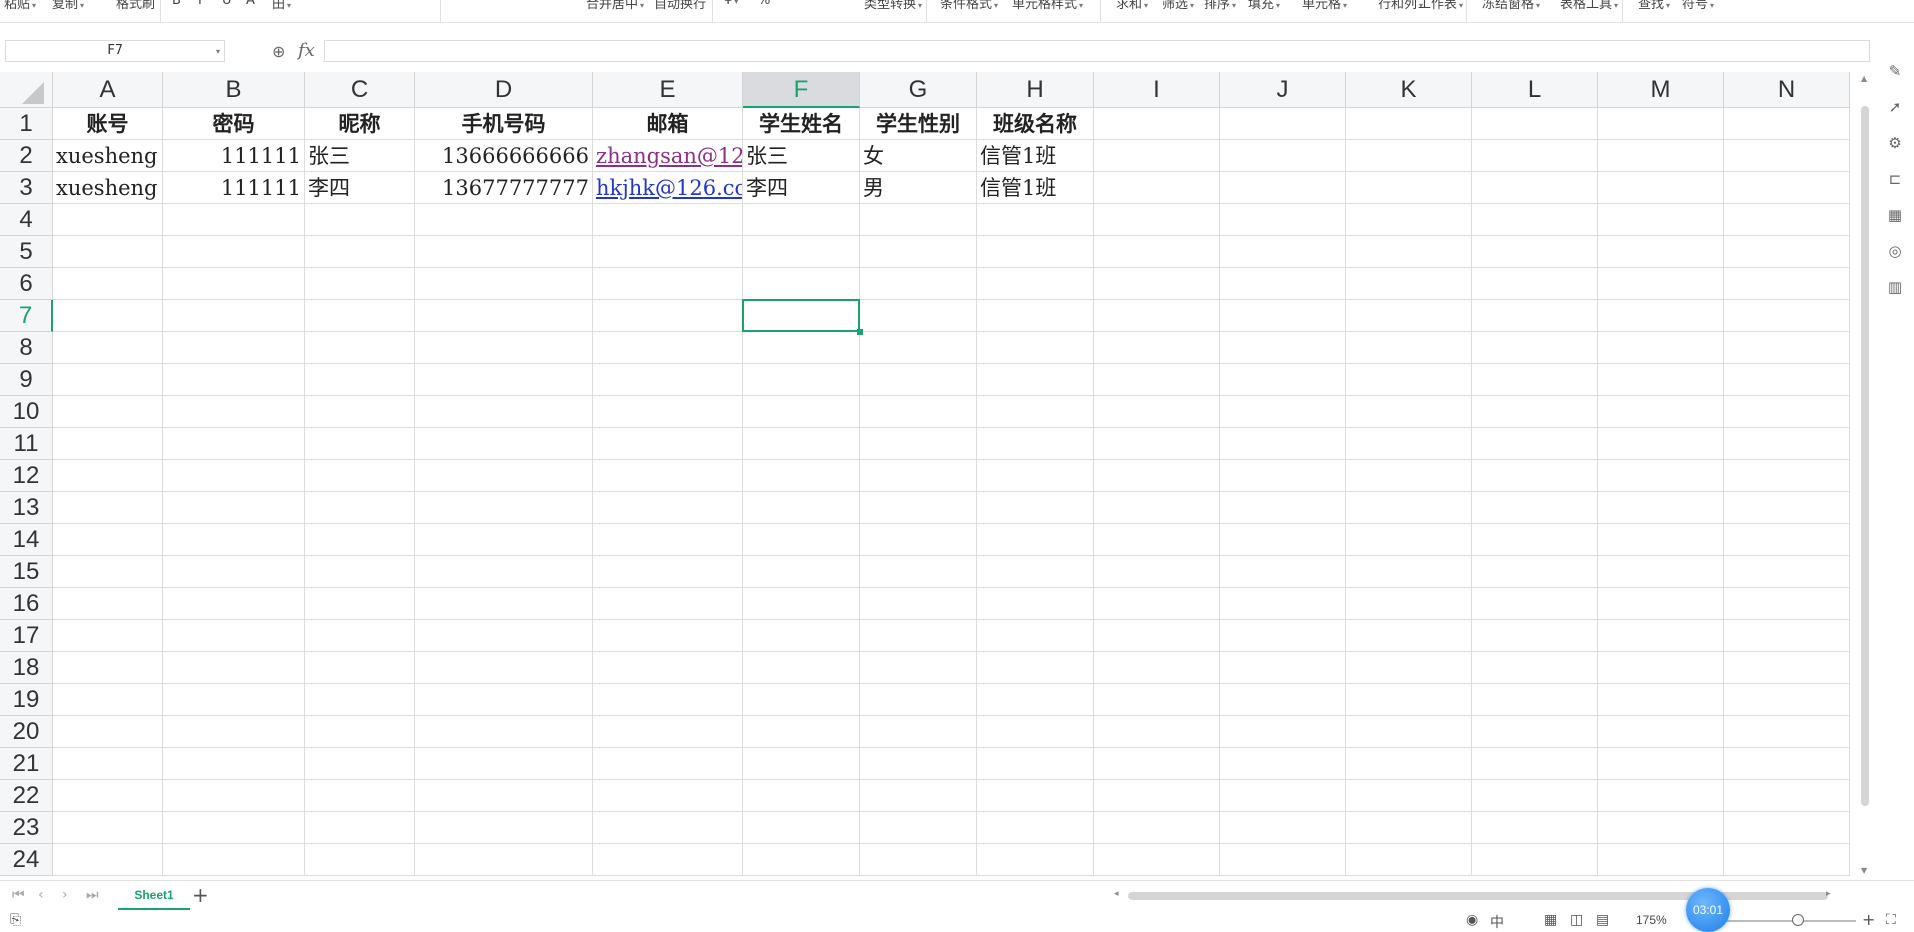 The width and height of the screenshot is (1914, 932). What do you see at coordinates (234, 732) in the screenshot?
I see `cell-b20` at bounding box center [234, 732].